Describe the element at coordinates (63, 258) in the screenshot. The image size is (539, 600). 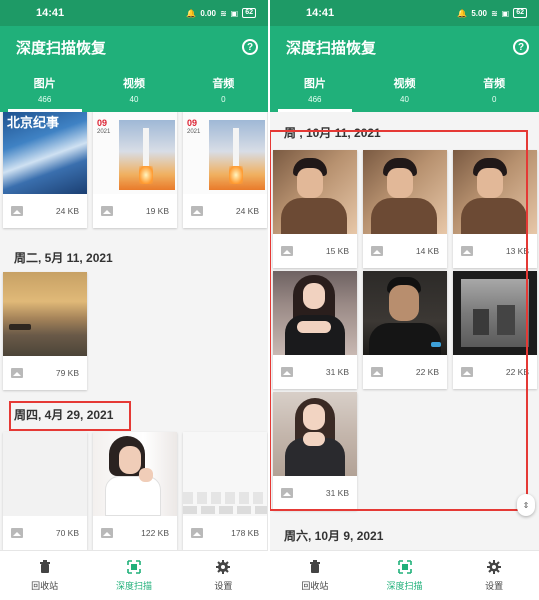
I see `date-header: 周二, 5月 11, 2021` at that location.